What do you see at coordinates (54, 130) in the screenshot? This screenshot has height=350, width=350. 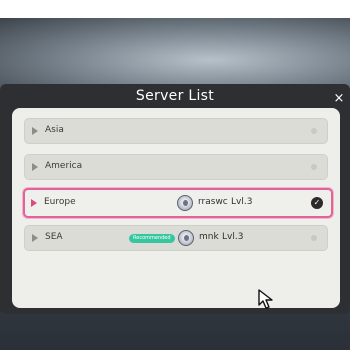 I see `server-region-label: Asia` at bounding box center [54, 130].